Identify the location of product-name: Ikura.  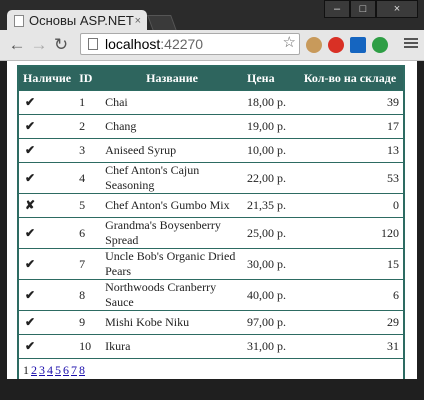
(172, 346).